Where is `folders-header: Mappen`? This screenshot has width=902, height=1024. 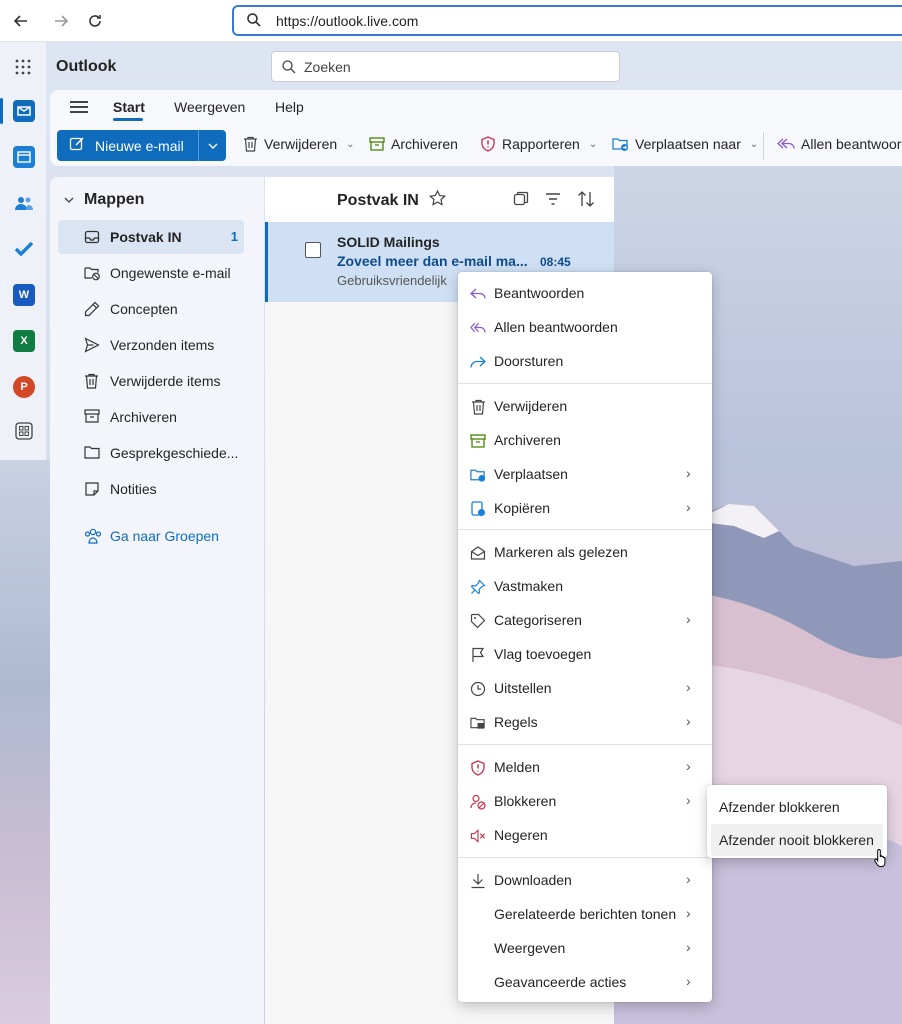
folders-header: Mappen is located at coordinates (104, 200).